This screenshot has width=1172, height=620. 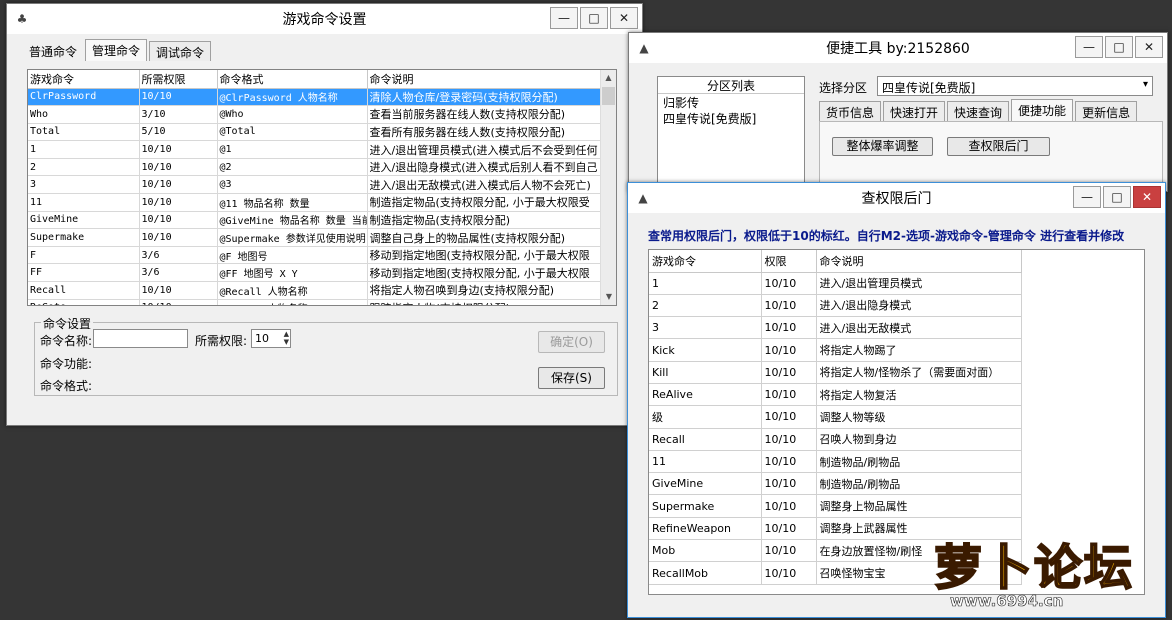 What do you see at coordinates (315, 255) in the screenshot?
I see `table-row: F 3/6 @F 地图号 移动到指定地图(支持权限分配, 小于最大权限` at bounding box center [315, 255].